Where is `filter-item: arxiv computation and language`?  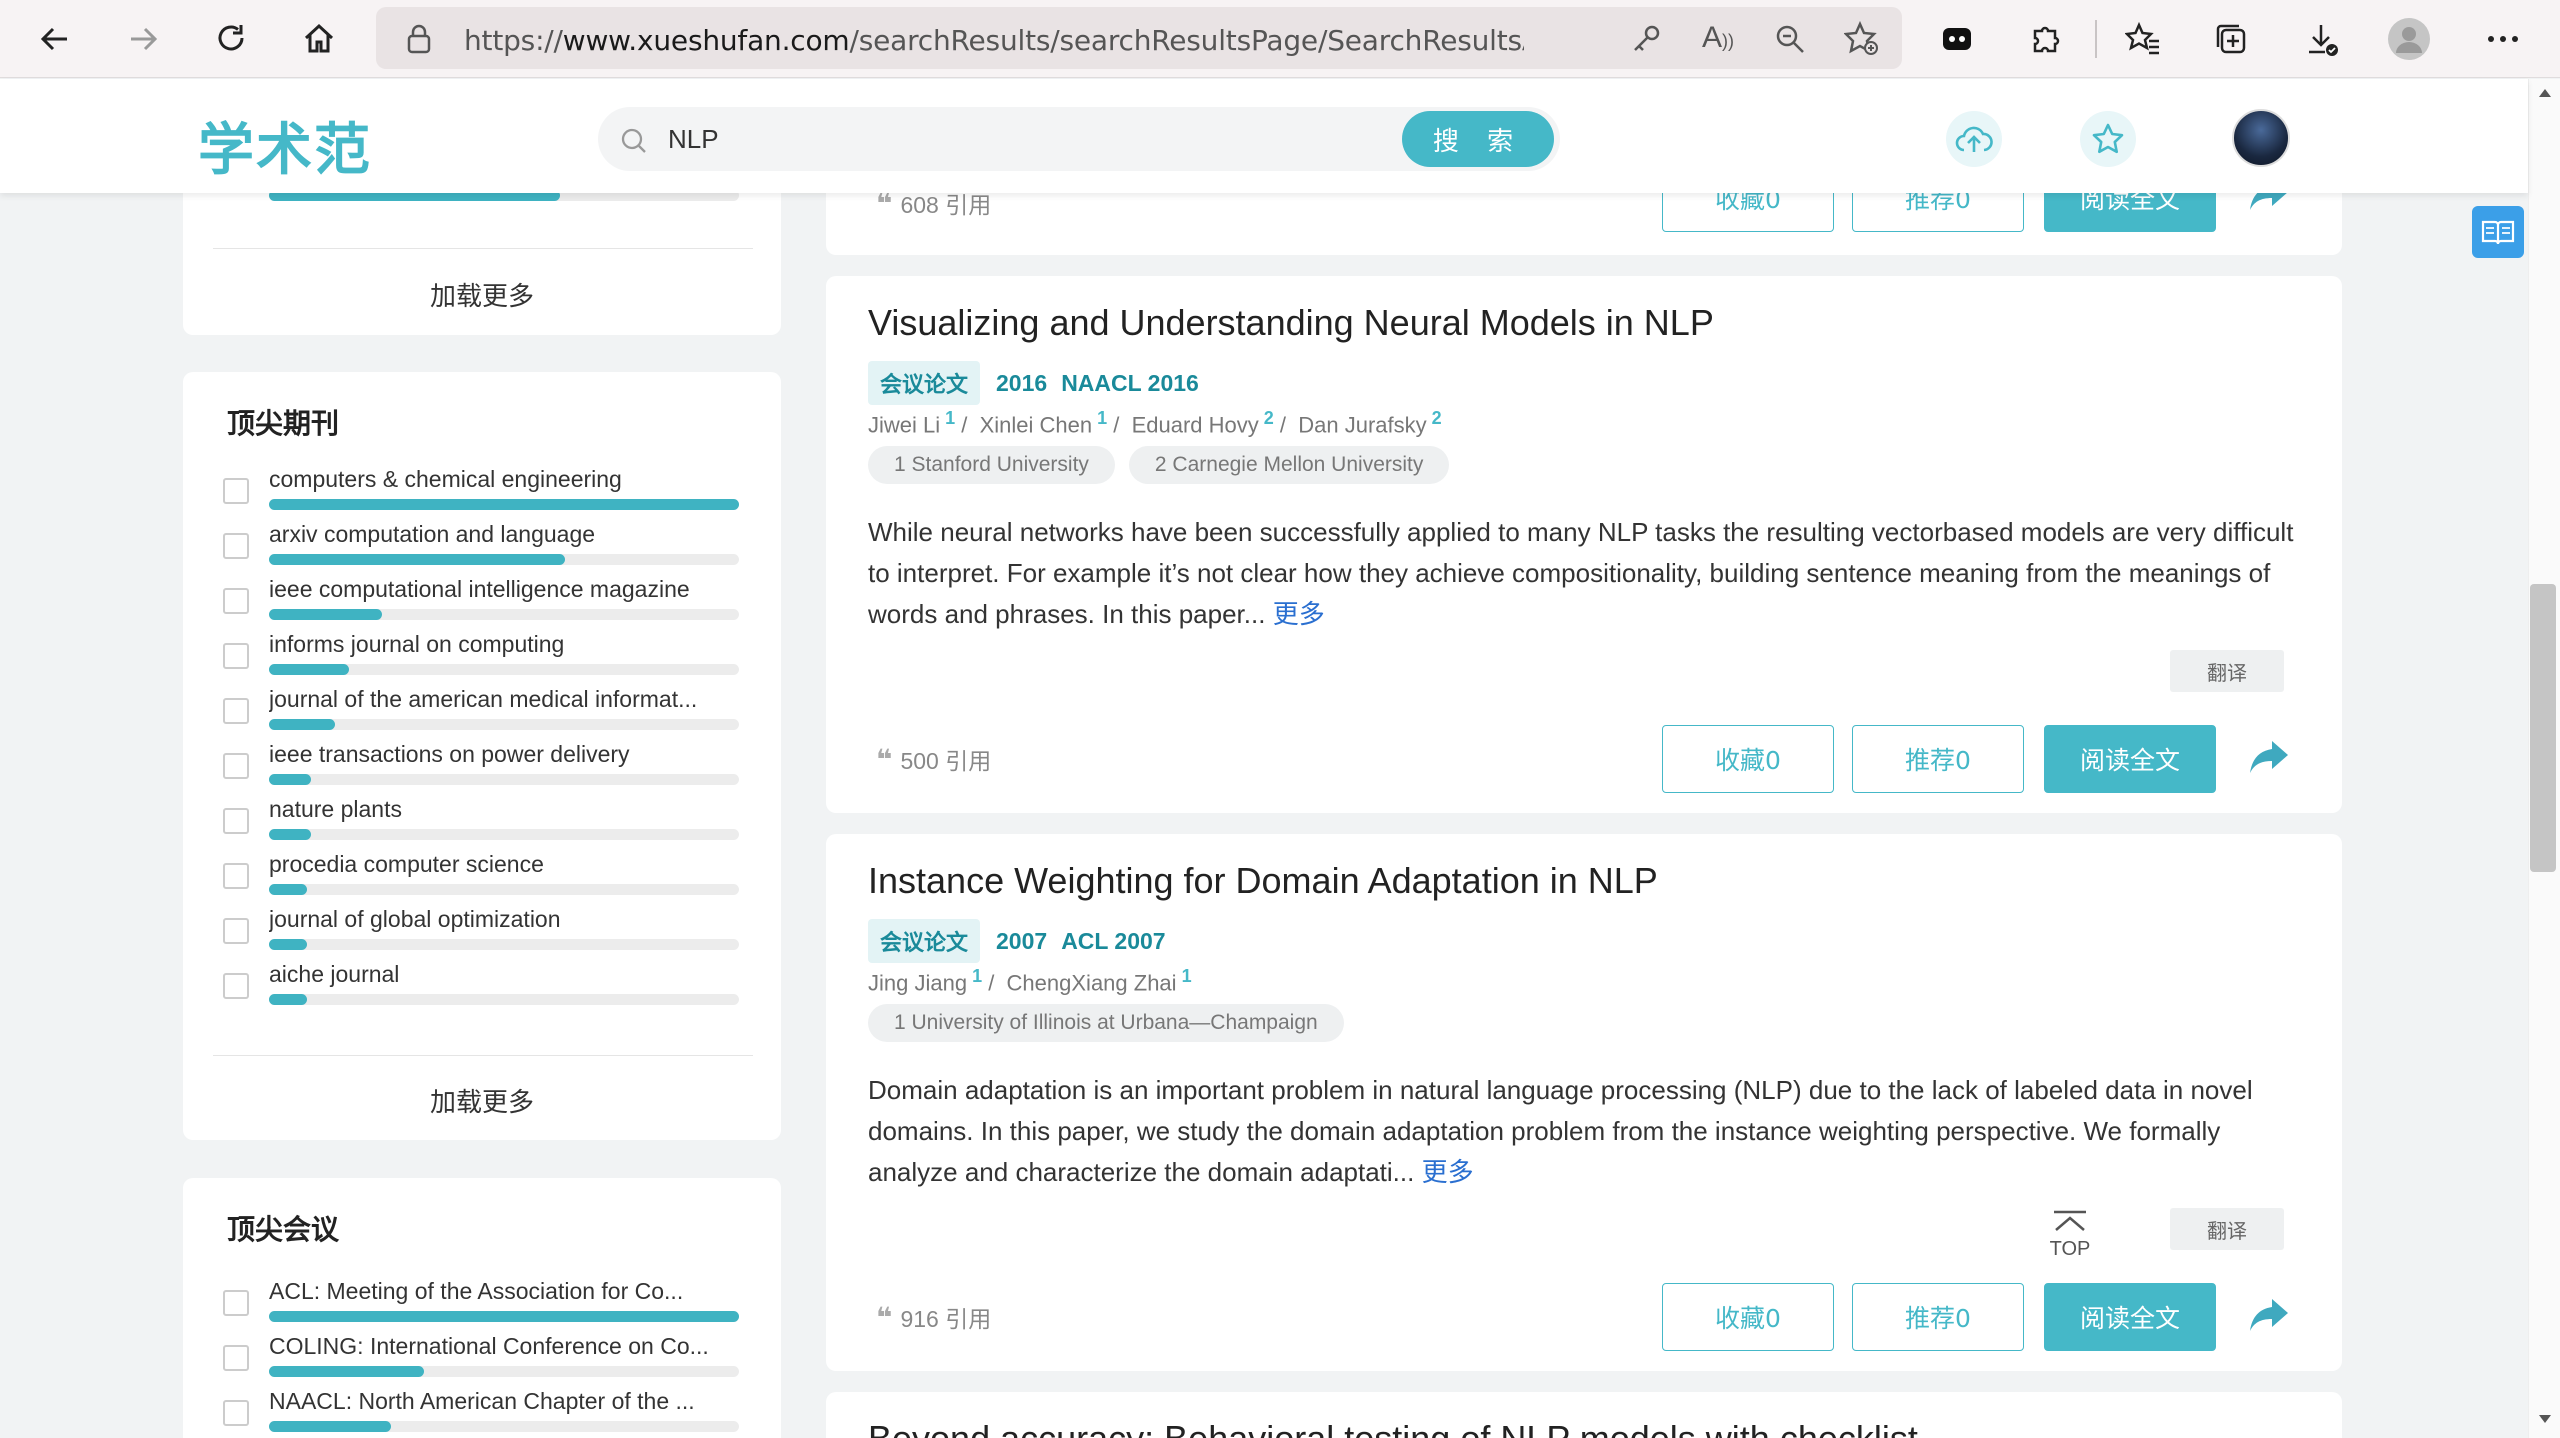 filter-item: arxiv computation and language is located at coordinates (483, 548).